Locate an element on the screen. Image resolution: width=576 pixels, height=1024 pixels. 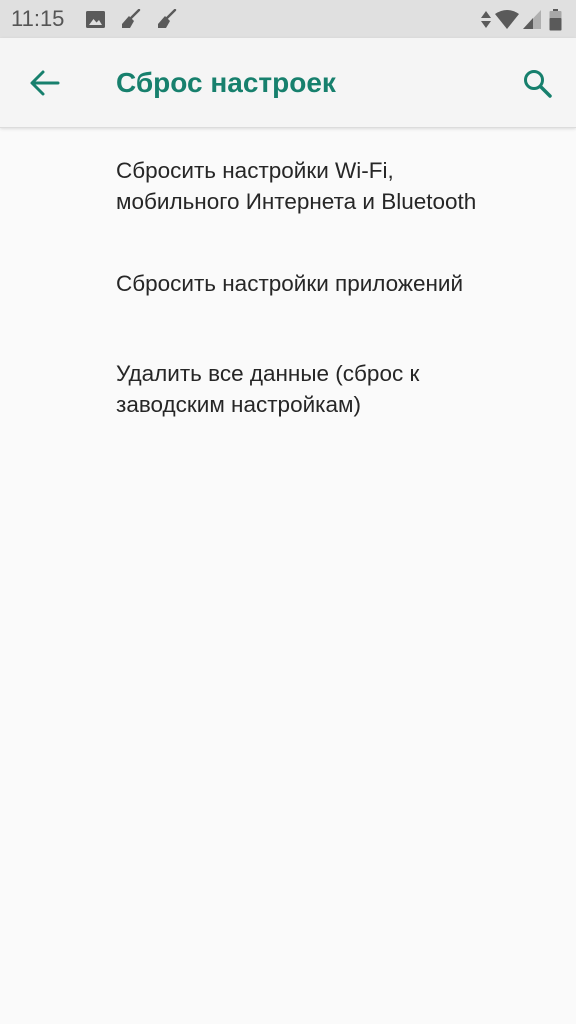
status-time: 11:15 is located at coordinates (38, 18).